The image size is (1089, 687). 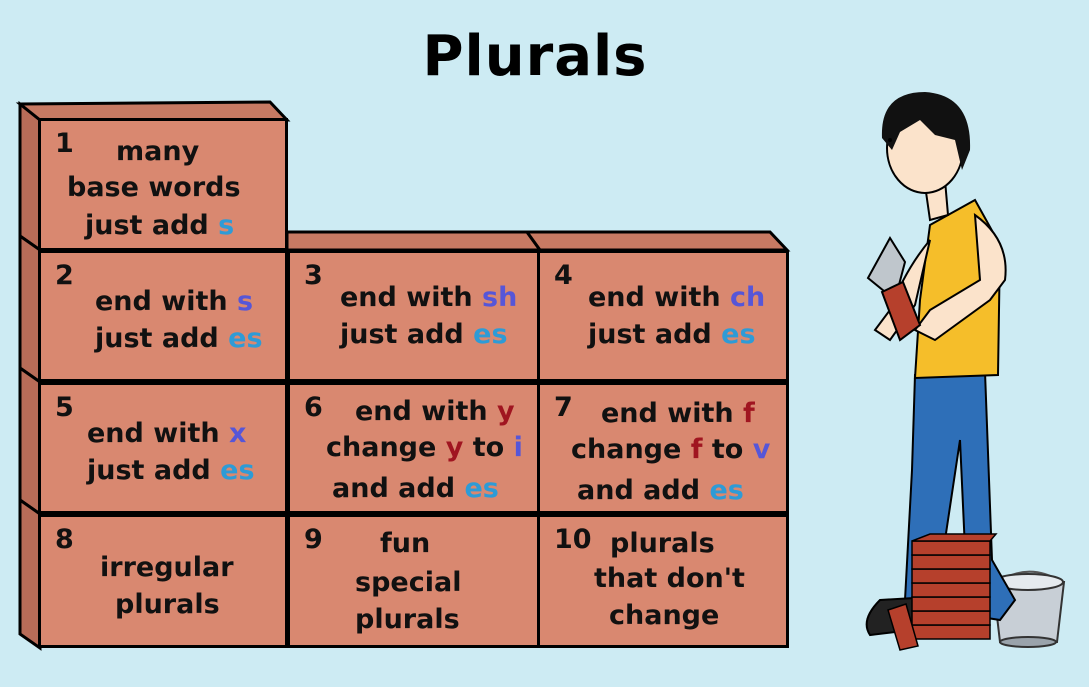 I want to click on brick-stack-icon, so click(x=942, y=592).